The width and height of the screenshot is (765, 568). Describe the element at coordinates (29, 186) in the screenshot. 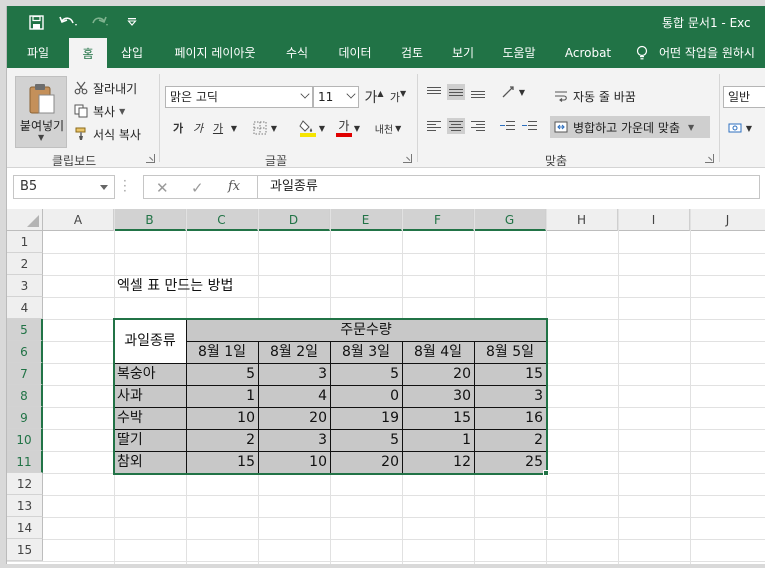

I see `name-box-value: B5` at that location.